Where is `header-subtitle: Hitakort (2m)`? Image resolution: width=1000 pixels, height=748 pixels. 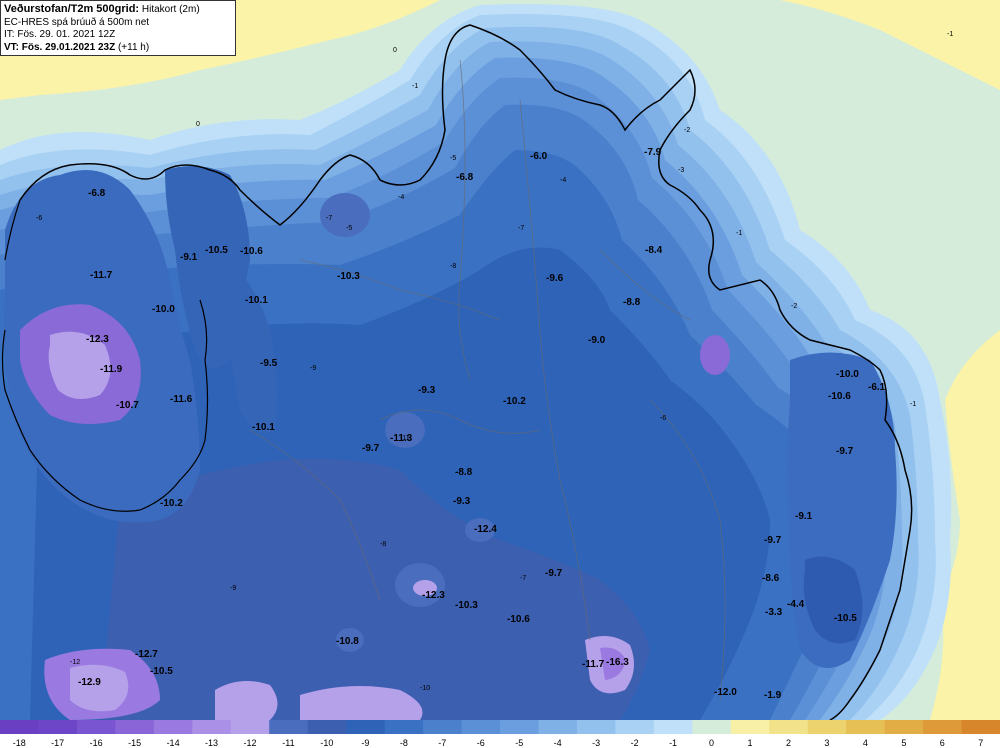 header-subtitle: Hitakort (2m) is located at coordinates (170, 9).